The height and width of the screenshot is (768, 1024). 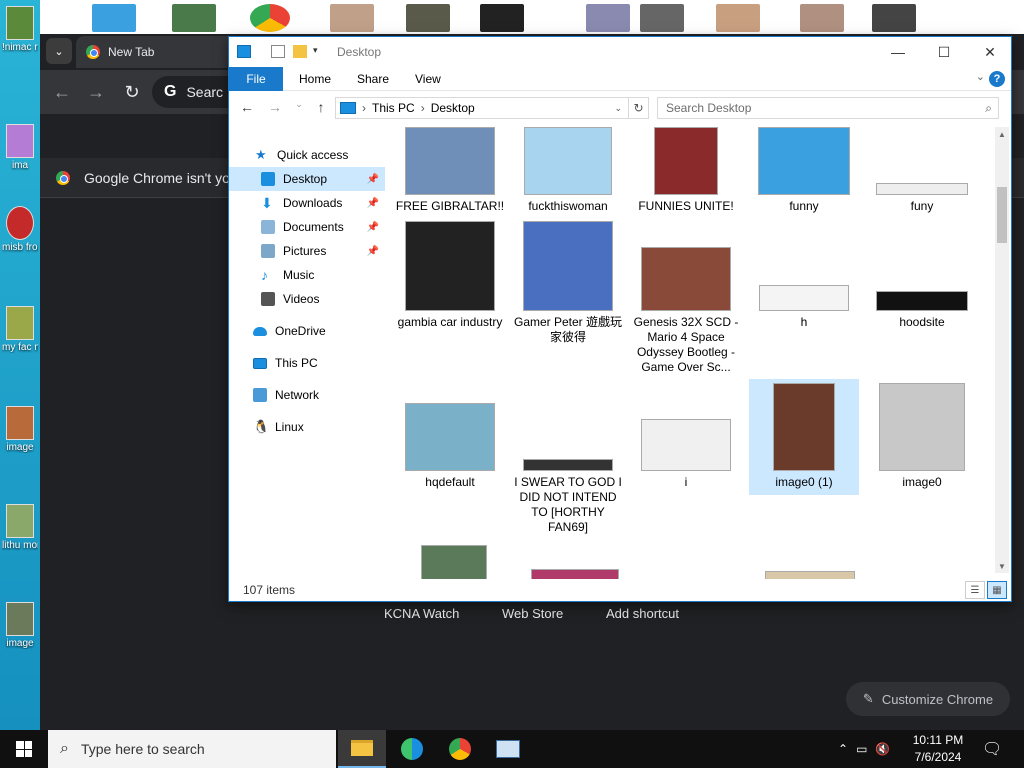 What do you see at coordinates (1002, 350) in the screenshot?
I see `vertical-scrollbar: ▲ ▼` at bounding box center [1002, 350].